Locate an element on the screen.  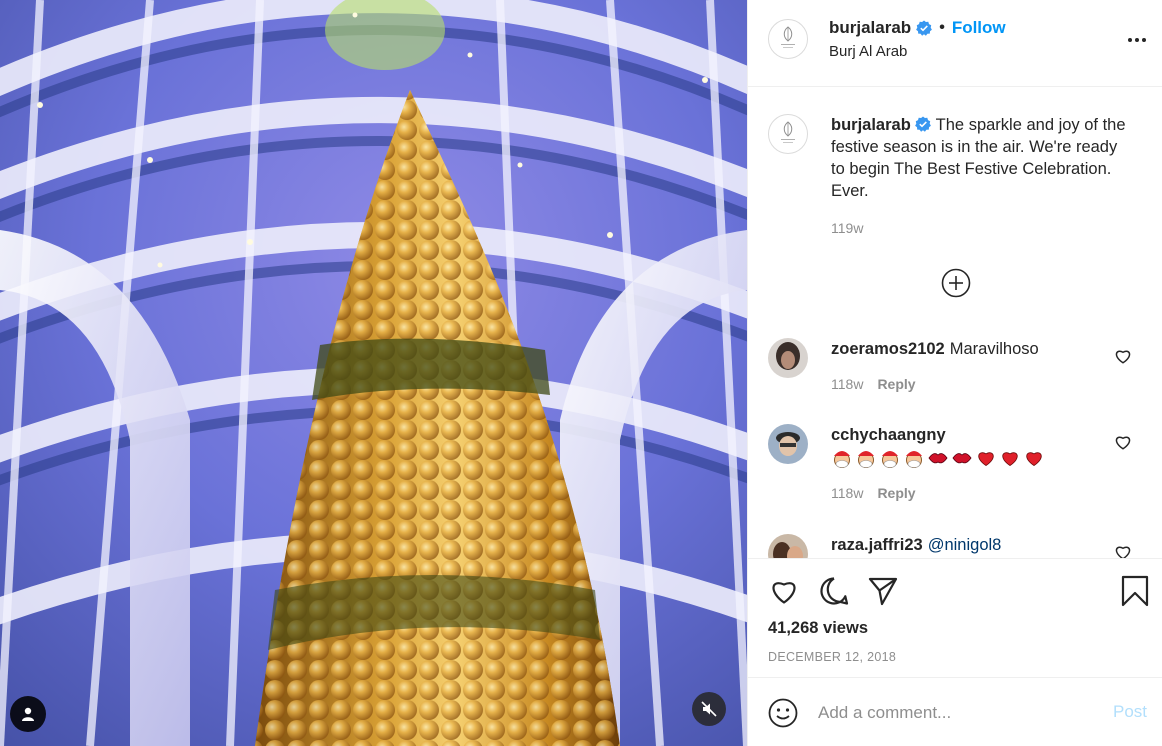
commenter-username: zoeramos2102 is located at coordinates (888, 349).